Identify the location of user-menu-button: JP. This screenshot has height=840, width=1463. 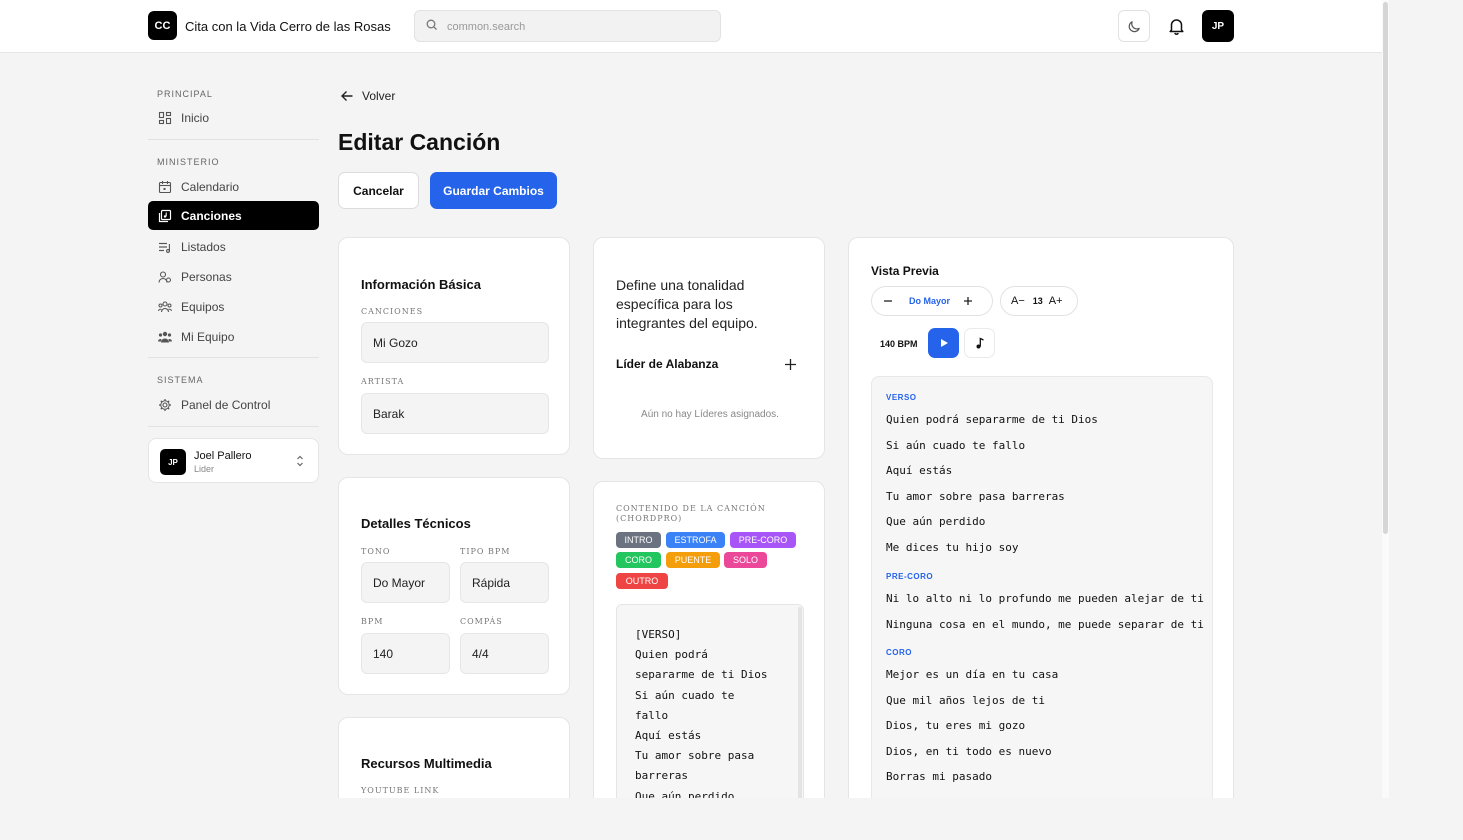
(1218, 26).